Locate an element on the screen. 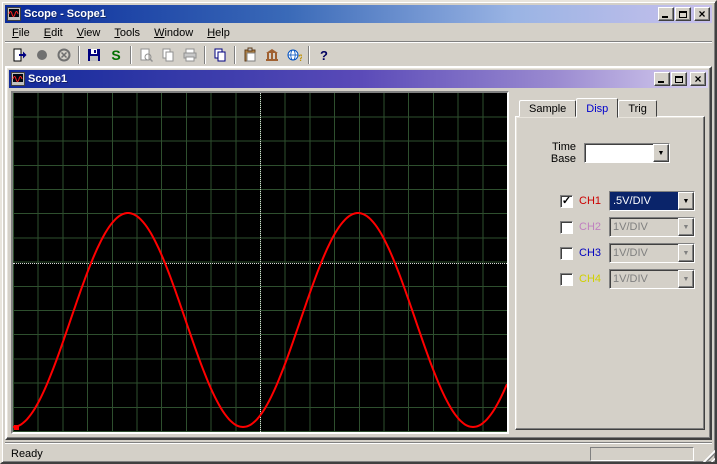  print-preview-icon is located at coordinates (146, 55).